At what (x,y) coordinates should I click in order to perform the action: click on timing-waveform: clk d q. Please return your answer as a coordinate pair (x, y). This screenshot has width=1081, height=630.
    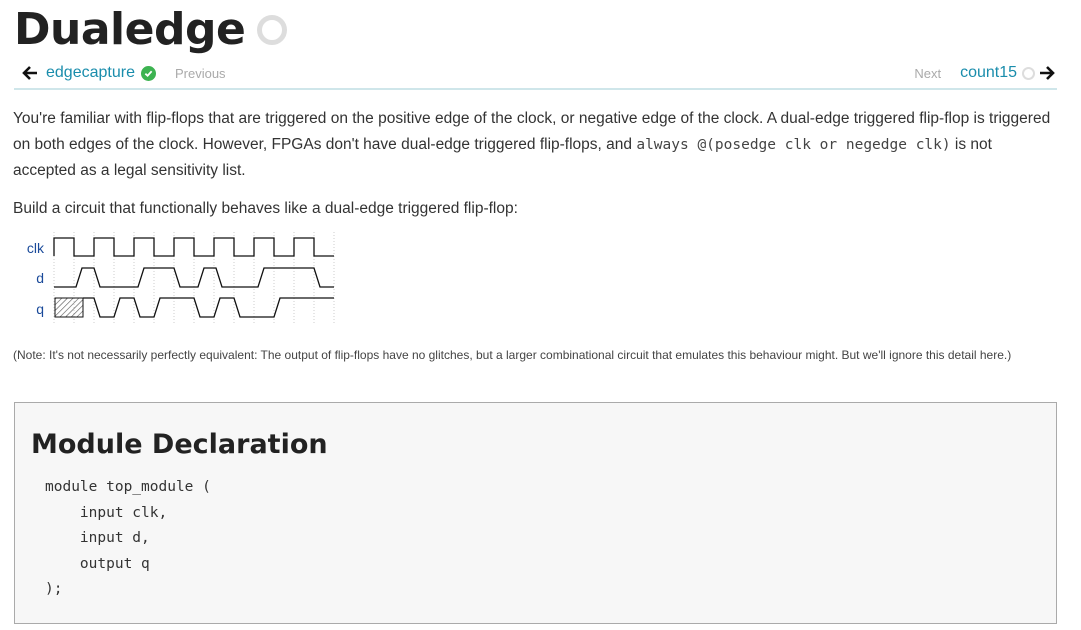
    Looking at the image, I should click on (181, 278).